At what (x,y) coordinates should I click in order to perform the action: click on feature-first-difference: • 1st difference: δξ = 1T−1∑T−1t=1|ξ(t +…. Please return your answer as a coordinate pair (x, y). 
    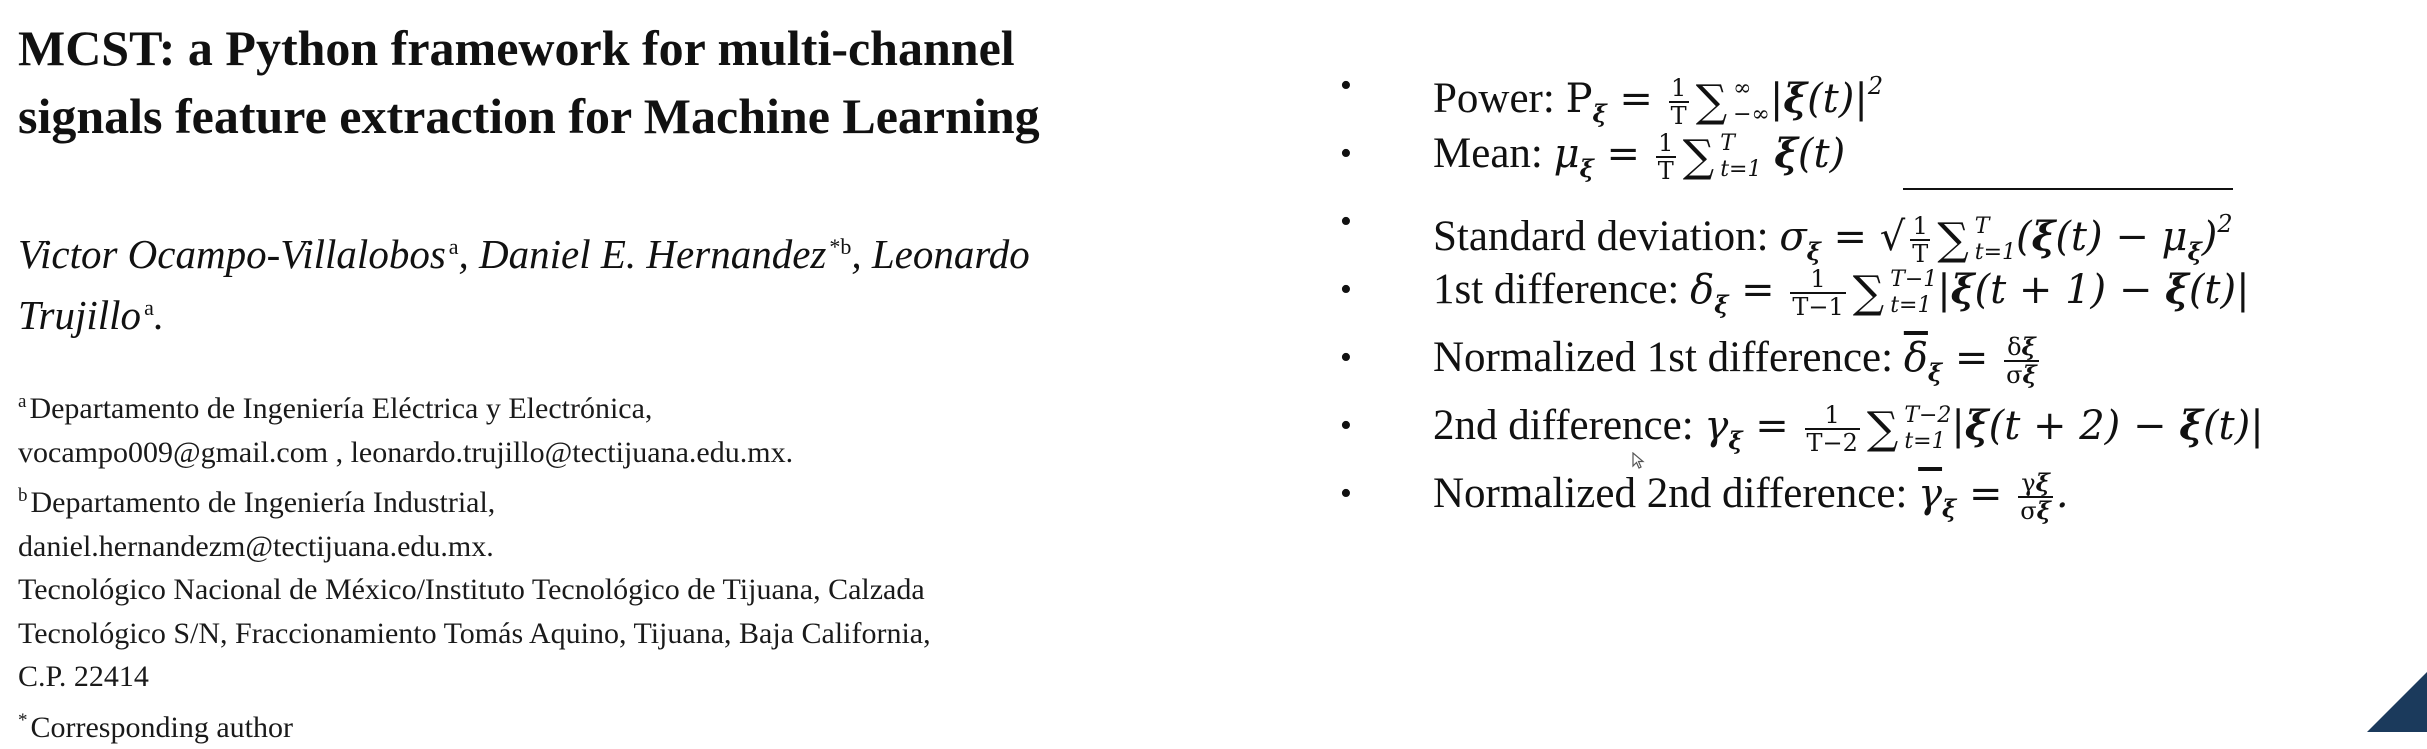
    Looking at the image, I should click on (1880, 290).